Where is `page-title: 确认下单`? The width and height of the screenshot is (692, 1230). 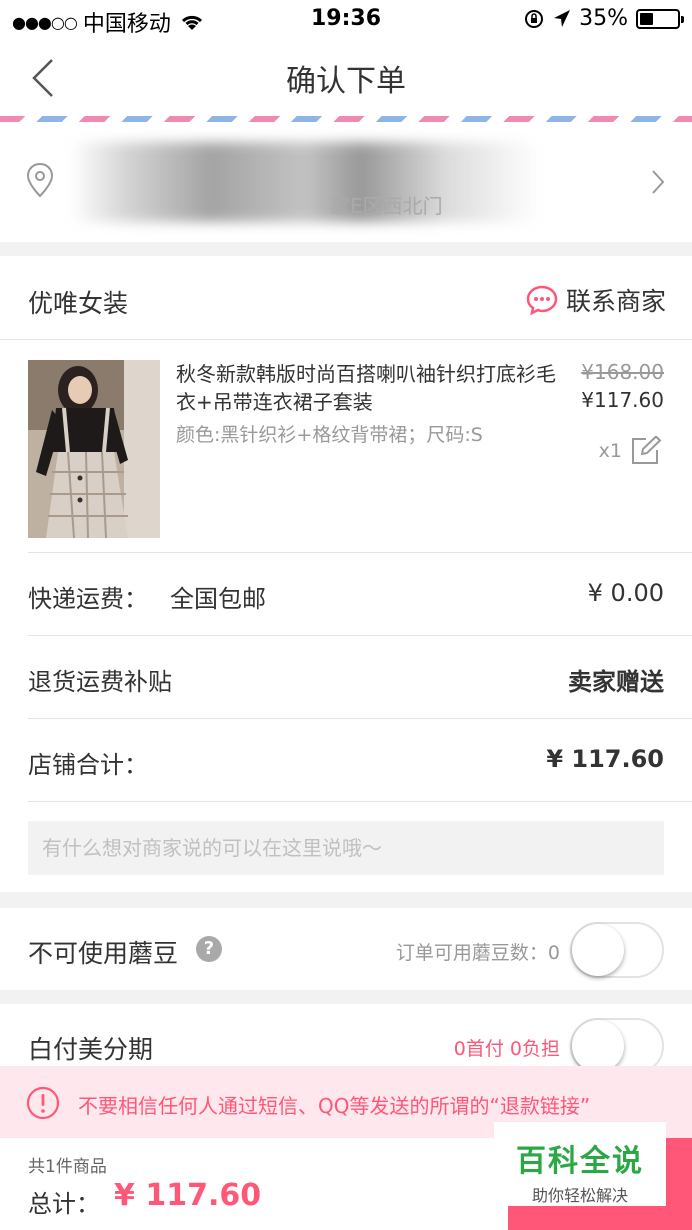 page-title: 确认下单 is located at coordinates (346, 81).